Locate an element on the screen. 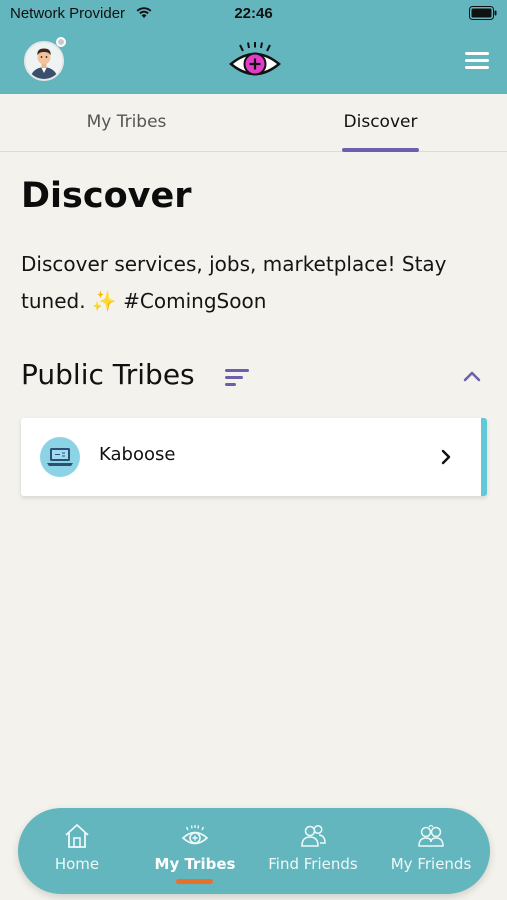 The width and height of the screenshot is (507, 900). status-time: 22:46 is located at coordinates (253, 13).